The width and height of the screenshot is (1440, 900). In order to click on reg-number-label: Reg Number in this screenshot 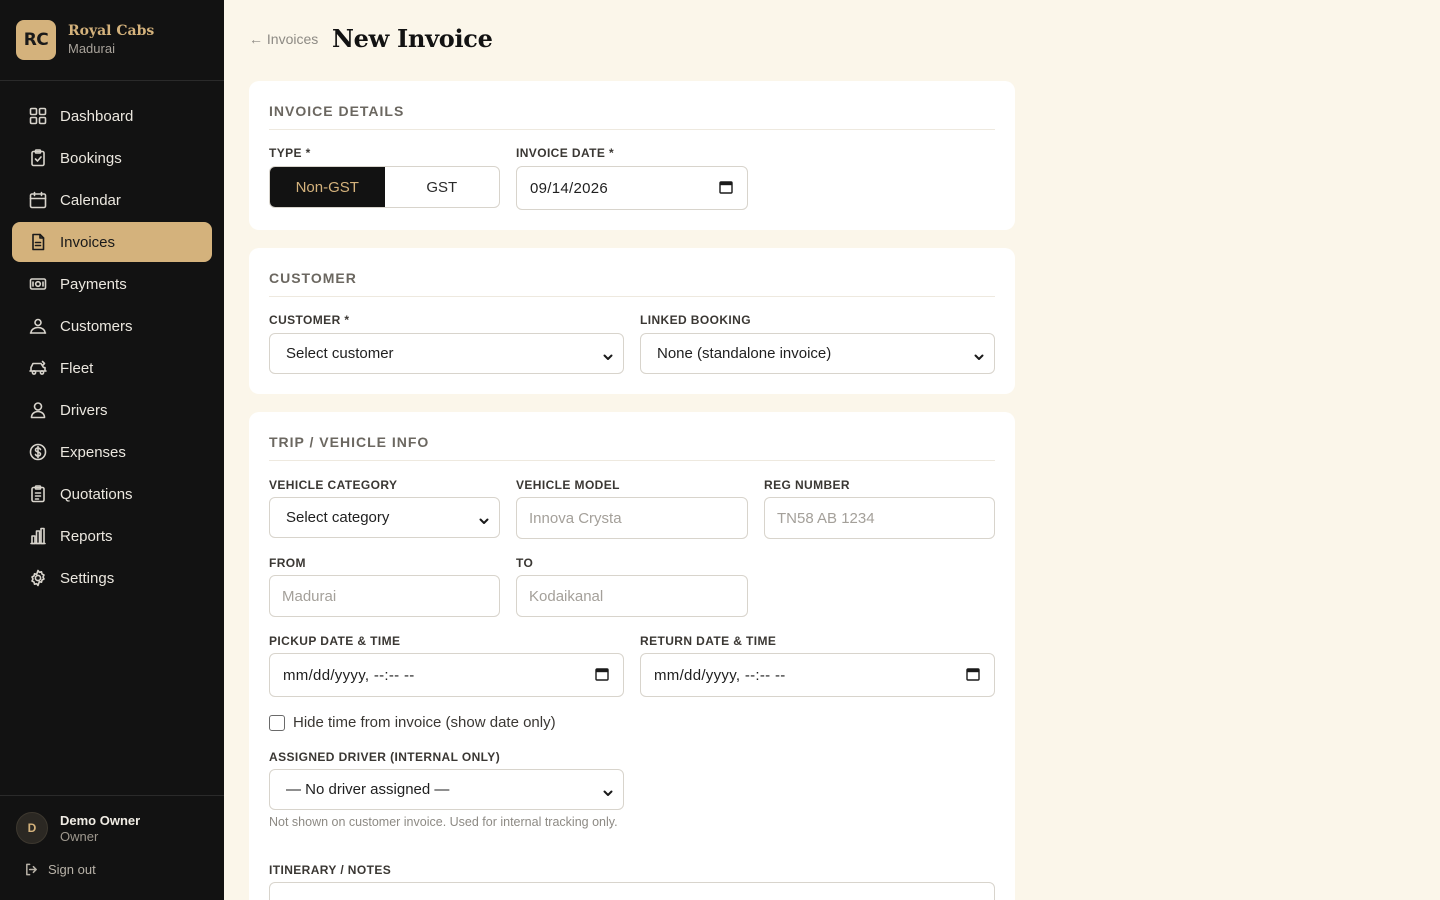, I will do `click(807, 485)`.